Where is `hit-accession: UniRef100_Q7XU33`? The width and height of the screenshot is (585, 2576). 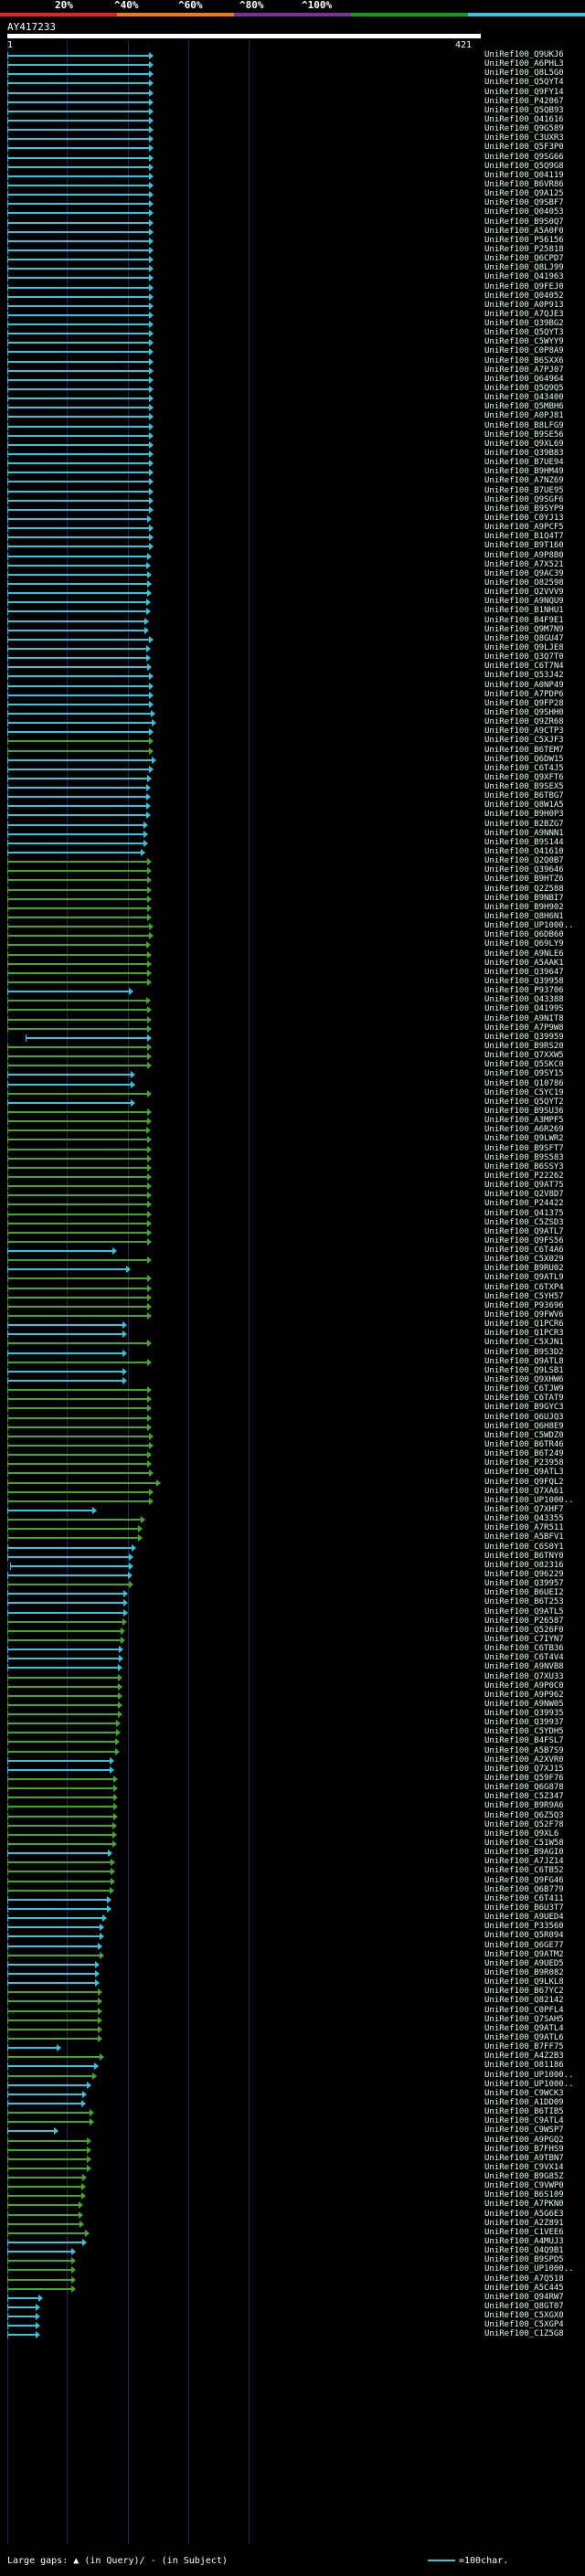 hit-accession: UniRef100_Q7XU33 is located at coordinates (524, 1676).